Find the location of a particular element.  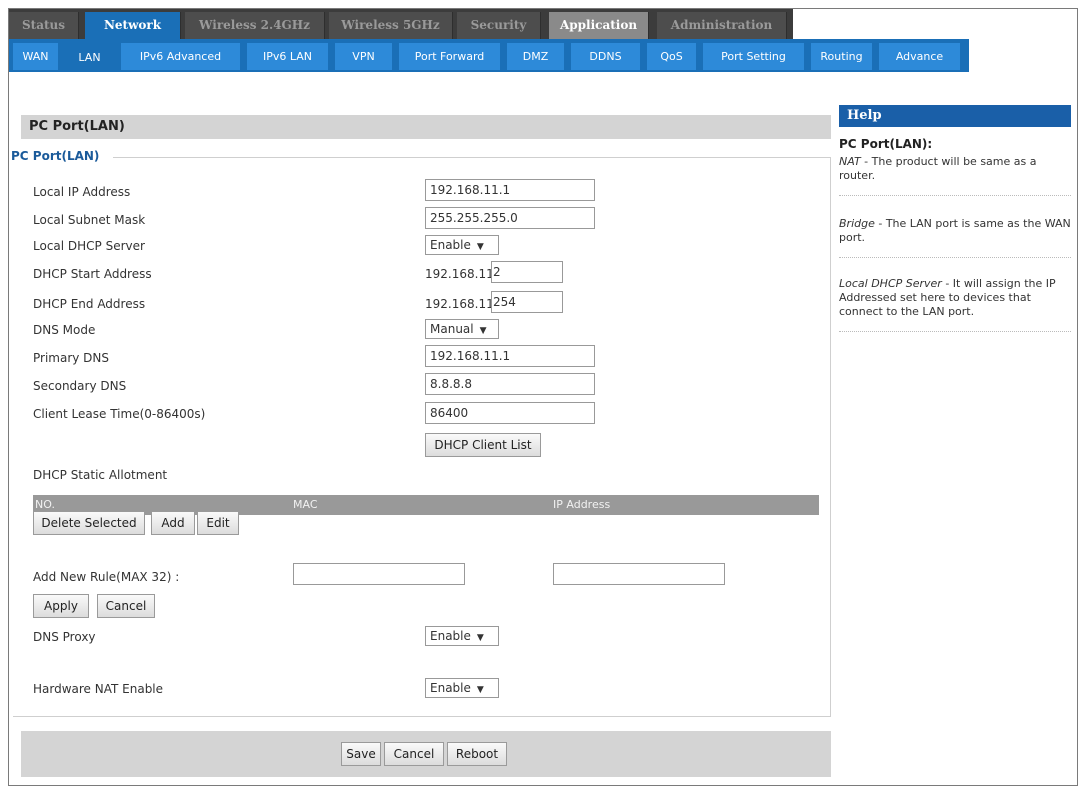

dhcp-server-select: Enable ▼ is located at coordinates (462, 245).